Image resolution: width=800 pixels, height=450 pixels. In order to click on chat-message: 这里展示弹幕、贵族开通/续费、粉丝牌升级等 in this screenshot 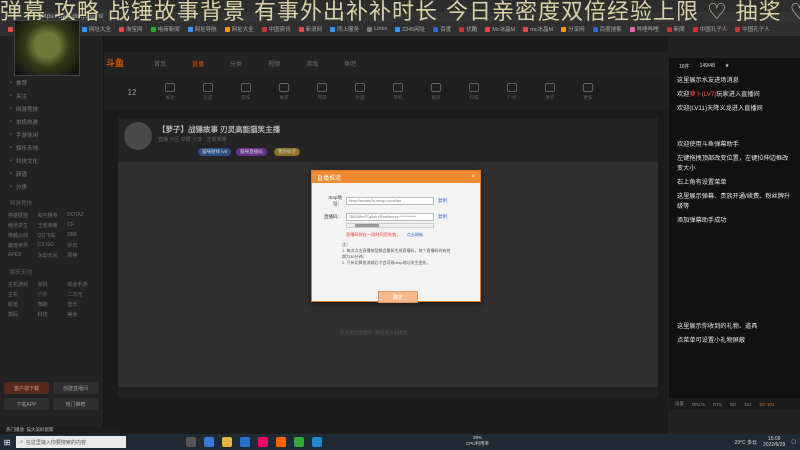, I will do `click(734, 202)`.